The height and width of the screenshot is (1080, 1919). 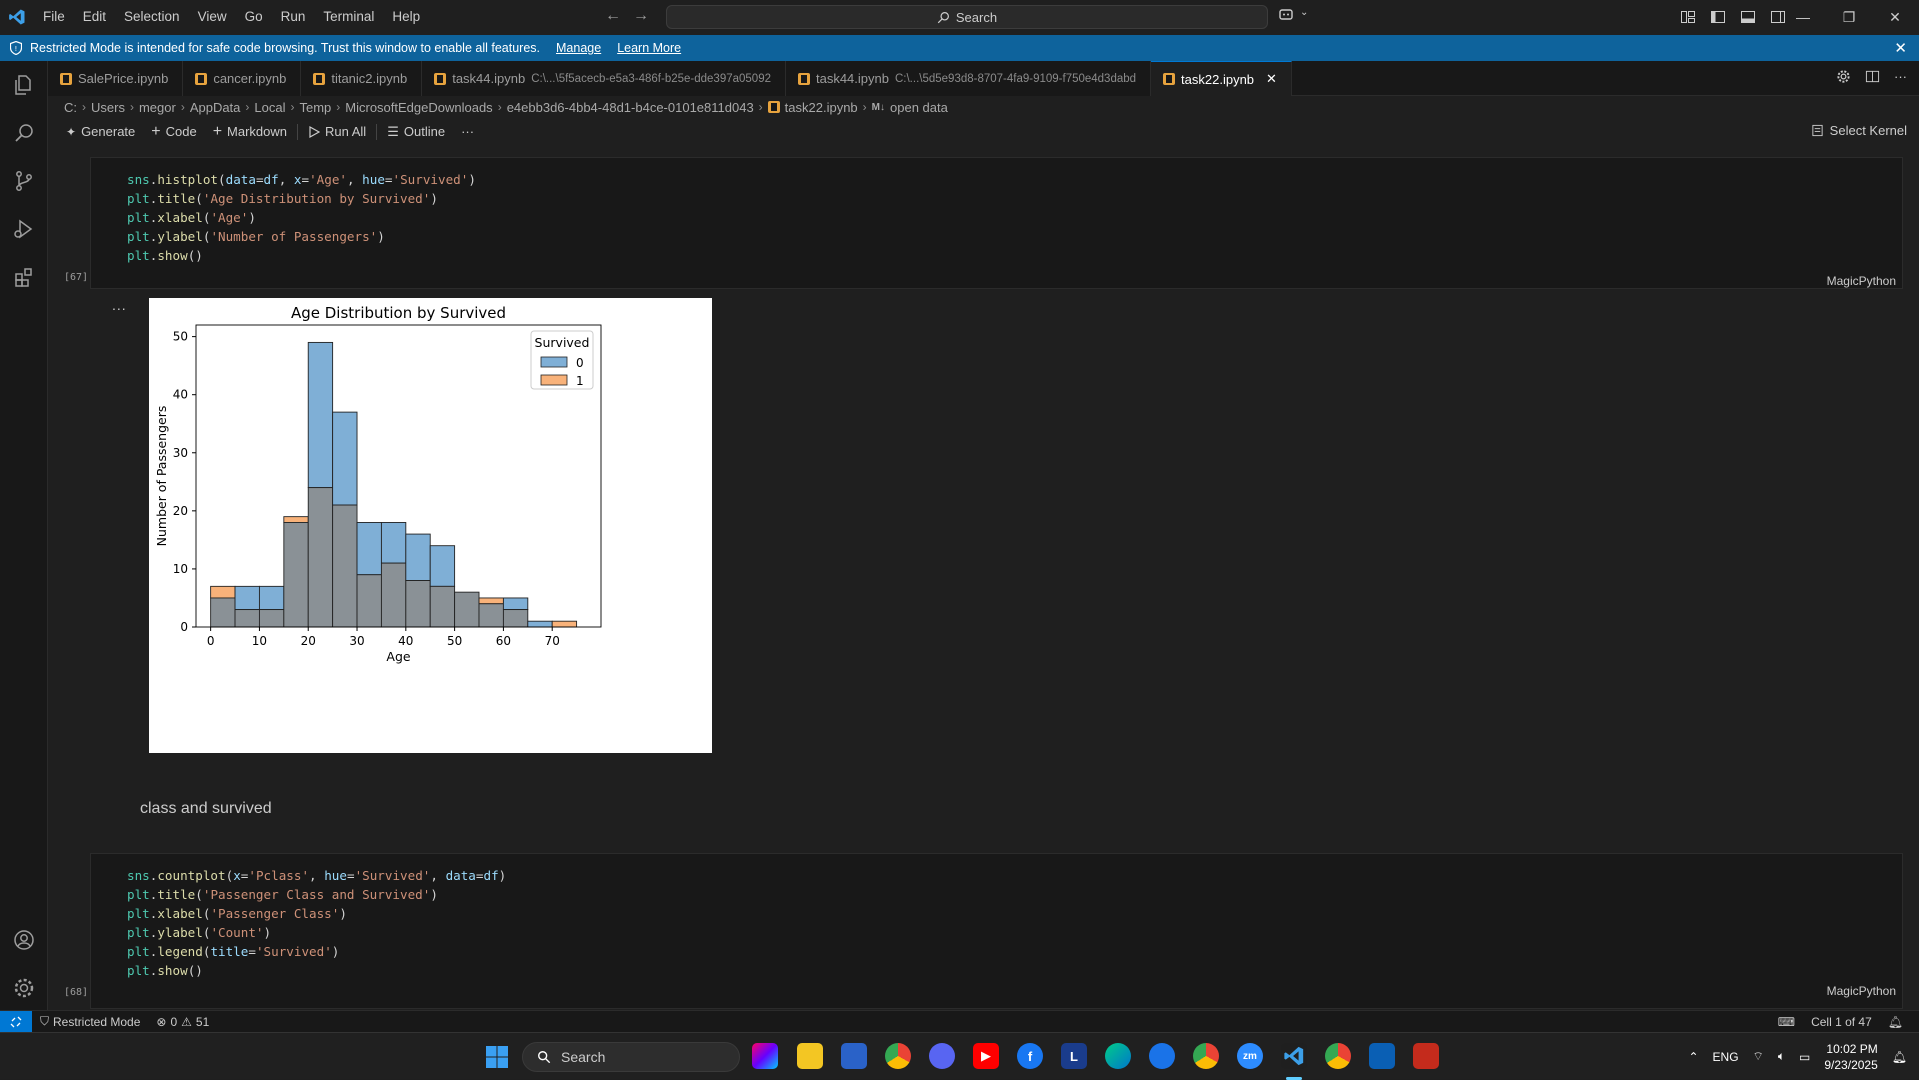 I want to click on notifications-bell-icon: 🔔︎, so click(x=1895, y=1022).